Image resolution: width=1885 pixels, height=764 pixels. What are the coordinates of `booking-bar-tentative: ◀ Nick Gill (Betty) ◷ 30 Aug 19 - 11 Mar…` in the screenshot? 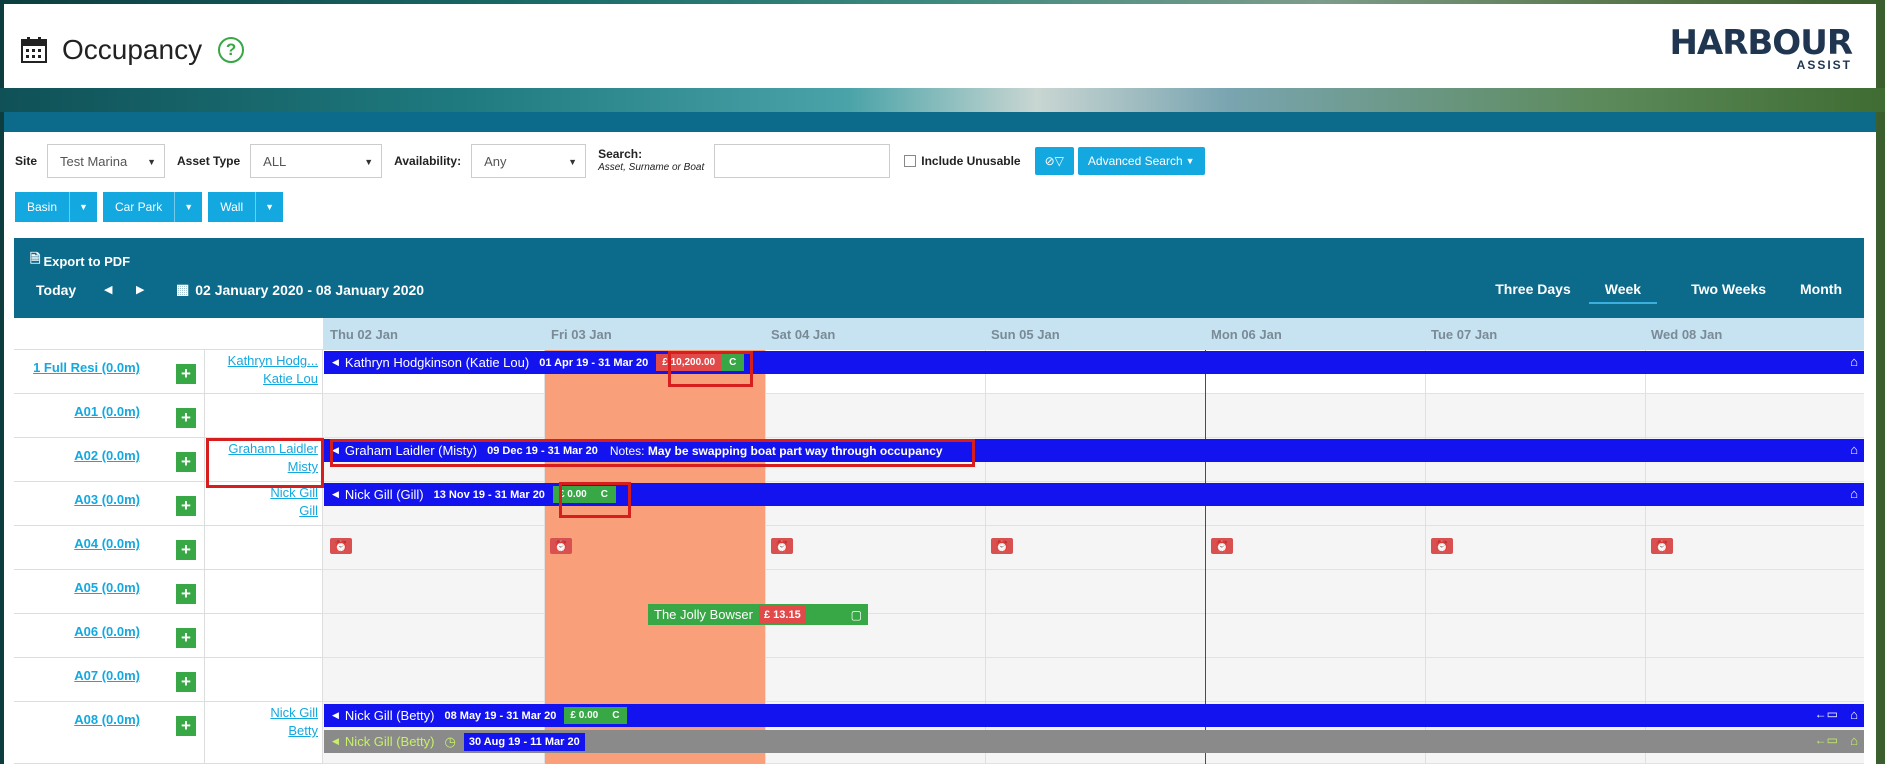 It's located at (1094, 741).